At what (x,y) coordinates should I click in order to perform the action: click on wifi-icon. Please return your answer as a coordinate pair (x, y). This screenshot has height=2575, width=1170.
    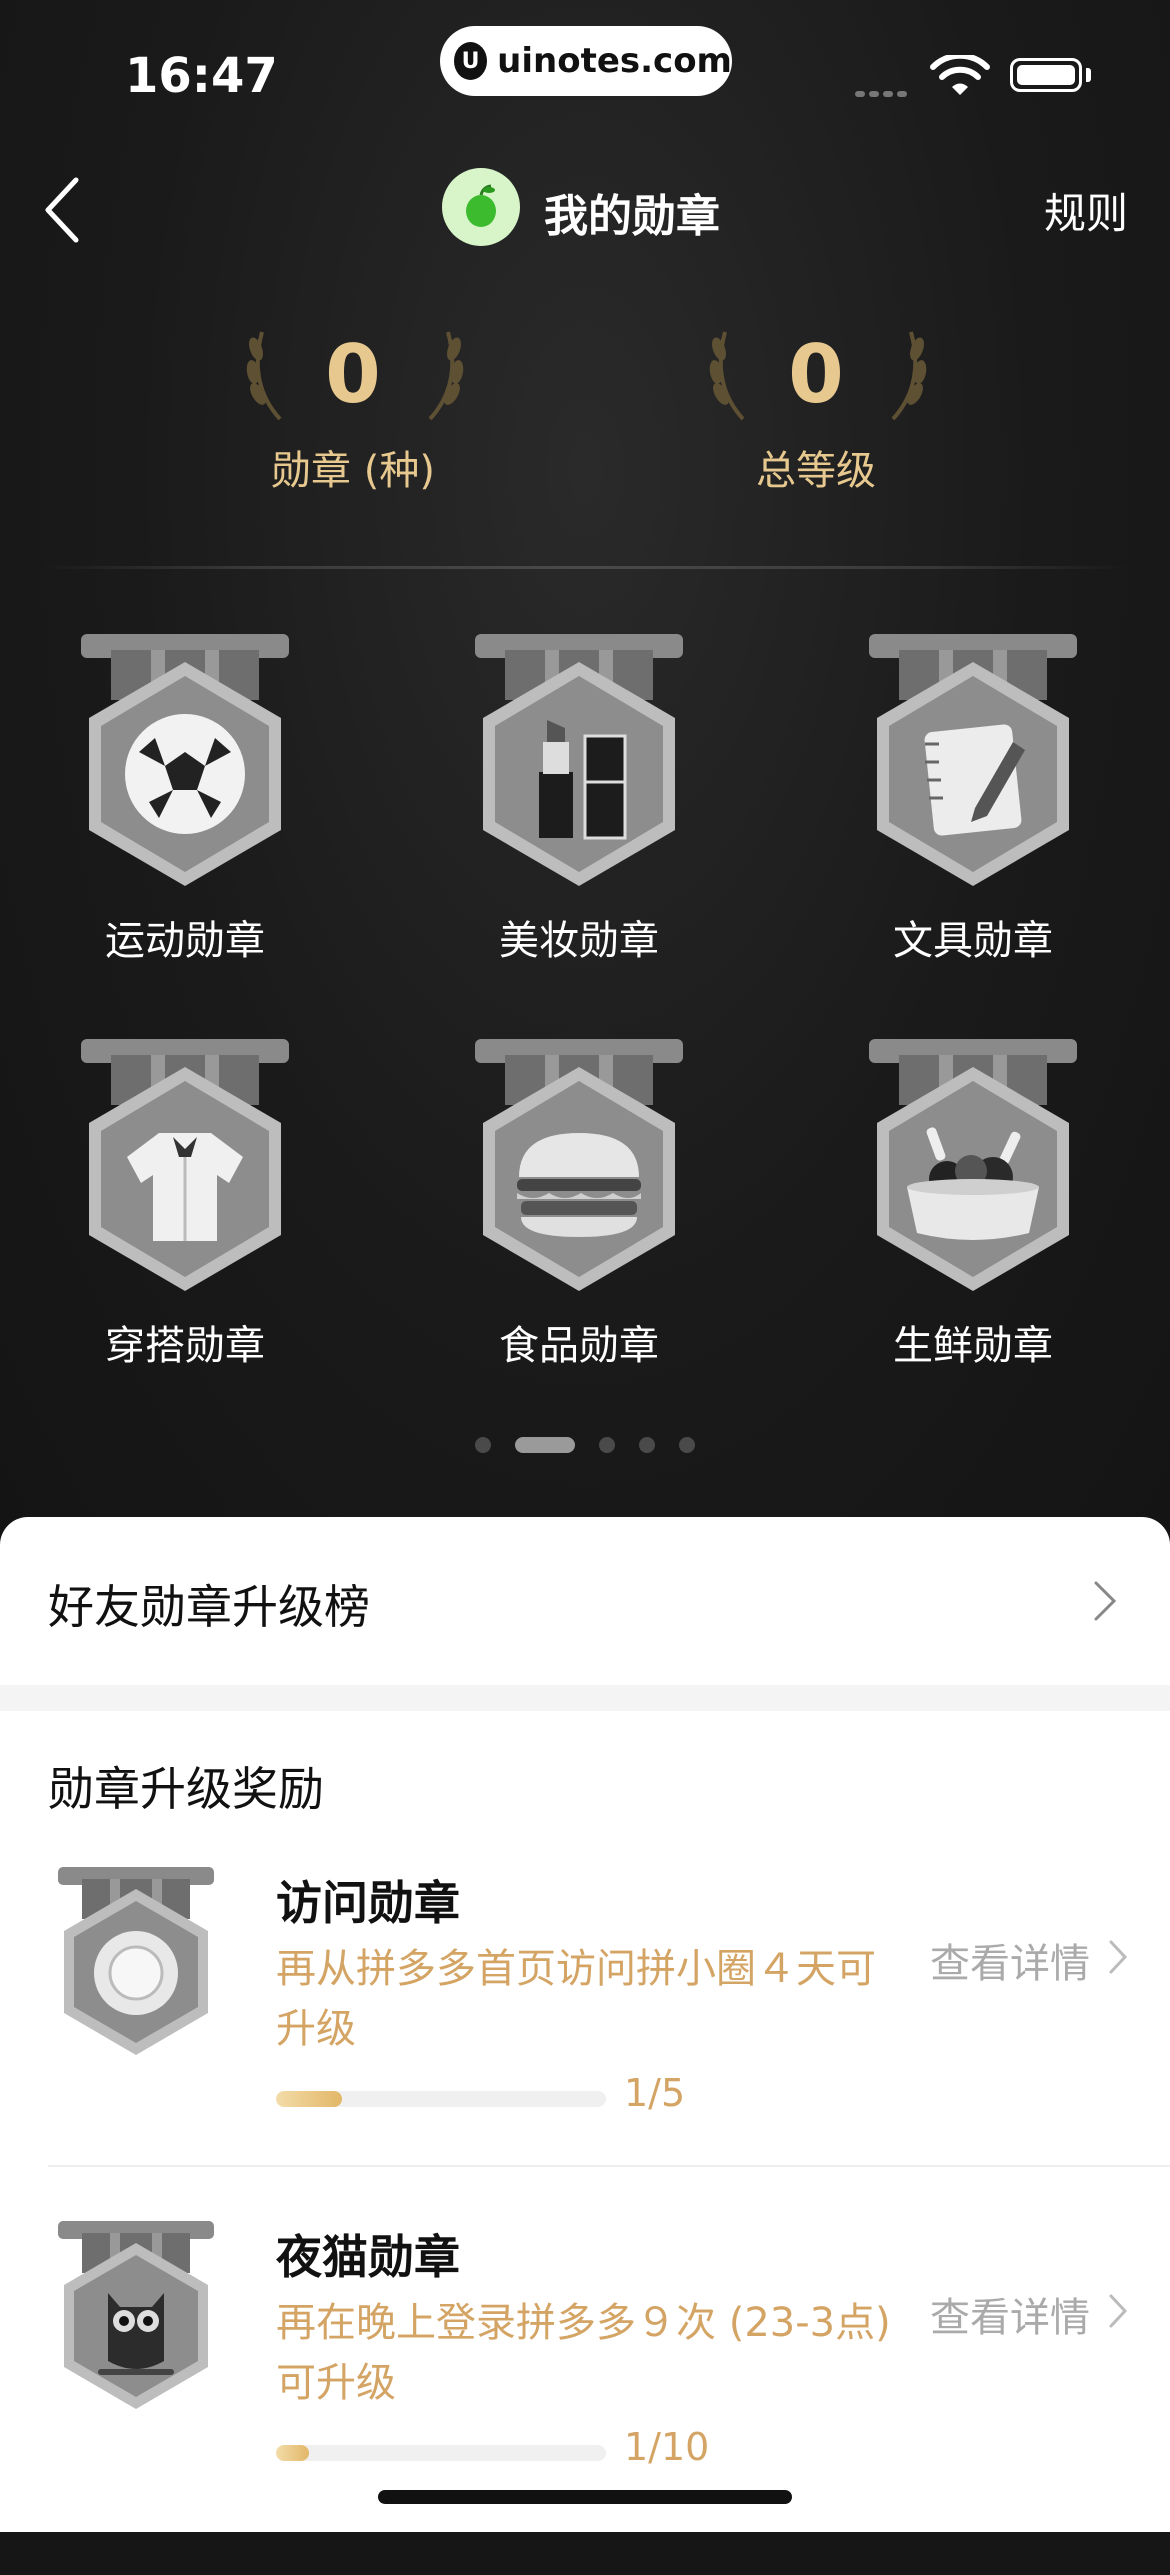
    Looking at the image, I should click on (960, 75).